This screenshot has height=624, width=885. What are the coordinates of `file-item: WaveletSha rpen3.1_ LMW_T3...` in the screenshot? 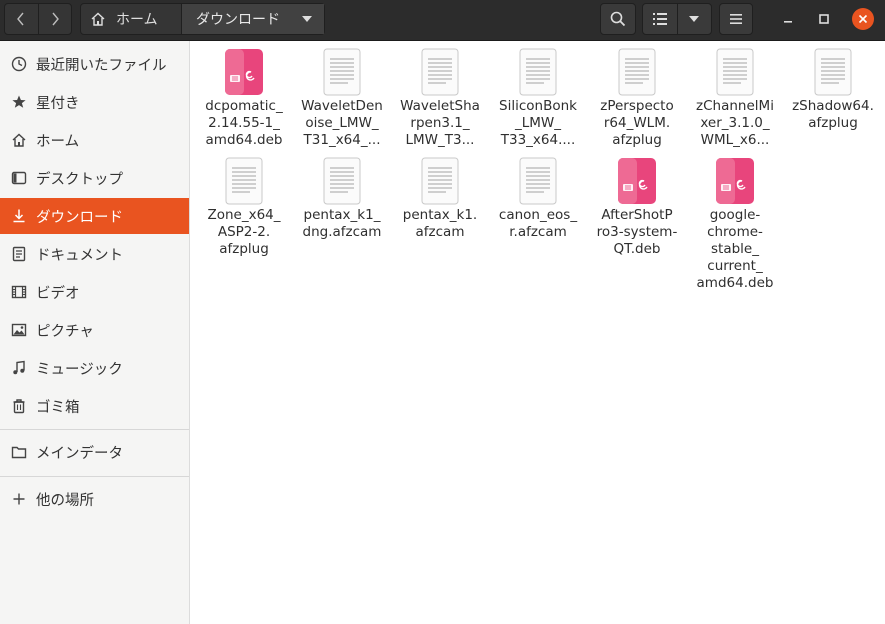 It's located at (440, 98).